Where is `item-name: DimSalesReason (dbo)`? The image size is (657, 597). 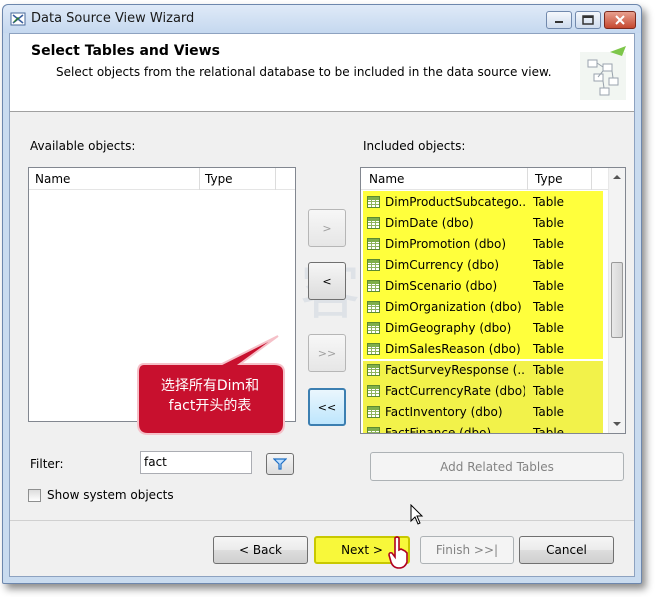
item-name: DimSalesReason (dbo) is located at coordinates (453, 349).